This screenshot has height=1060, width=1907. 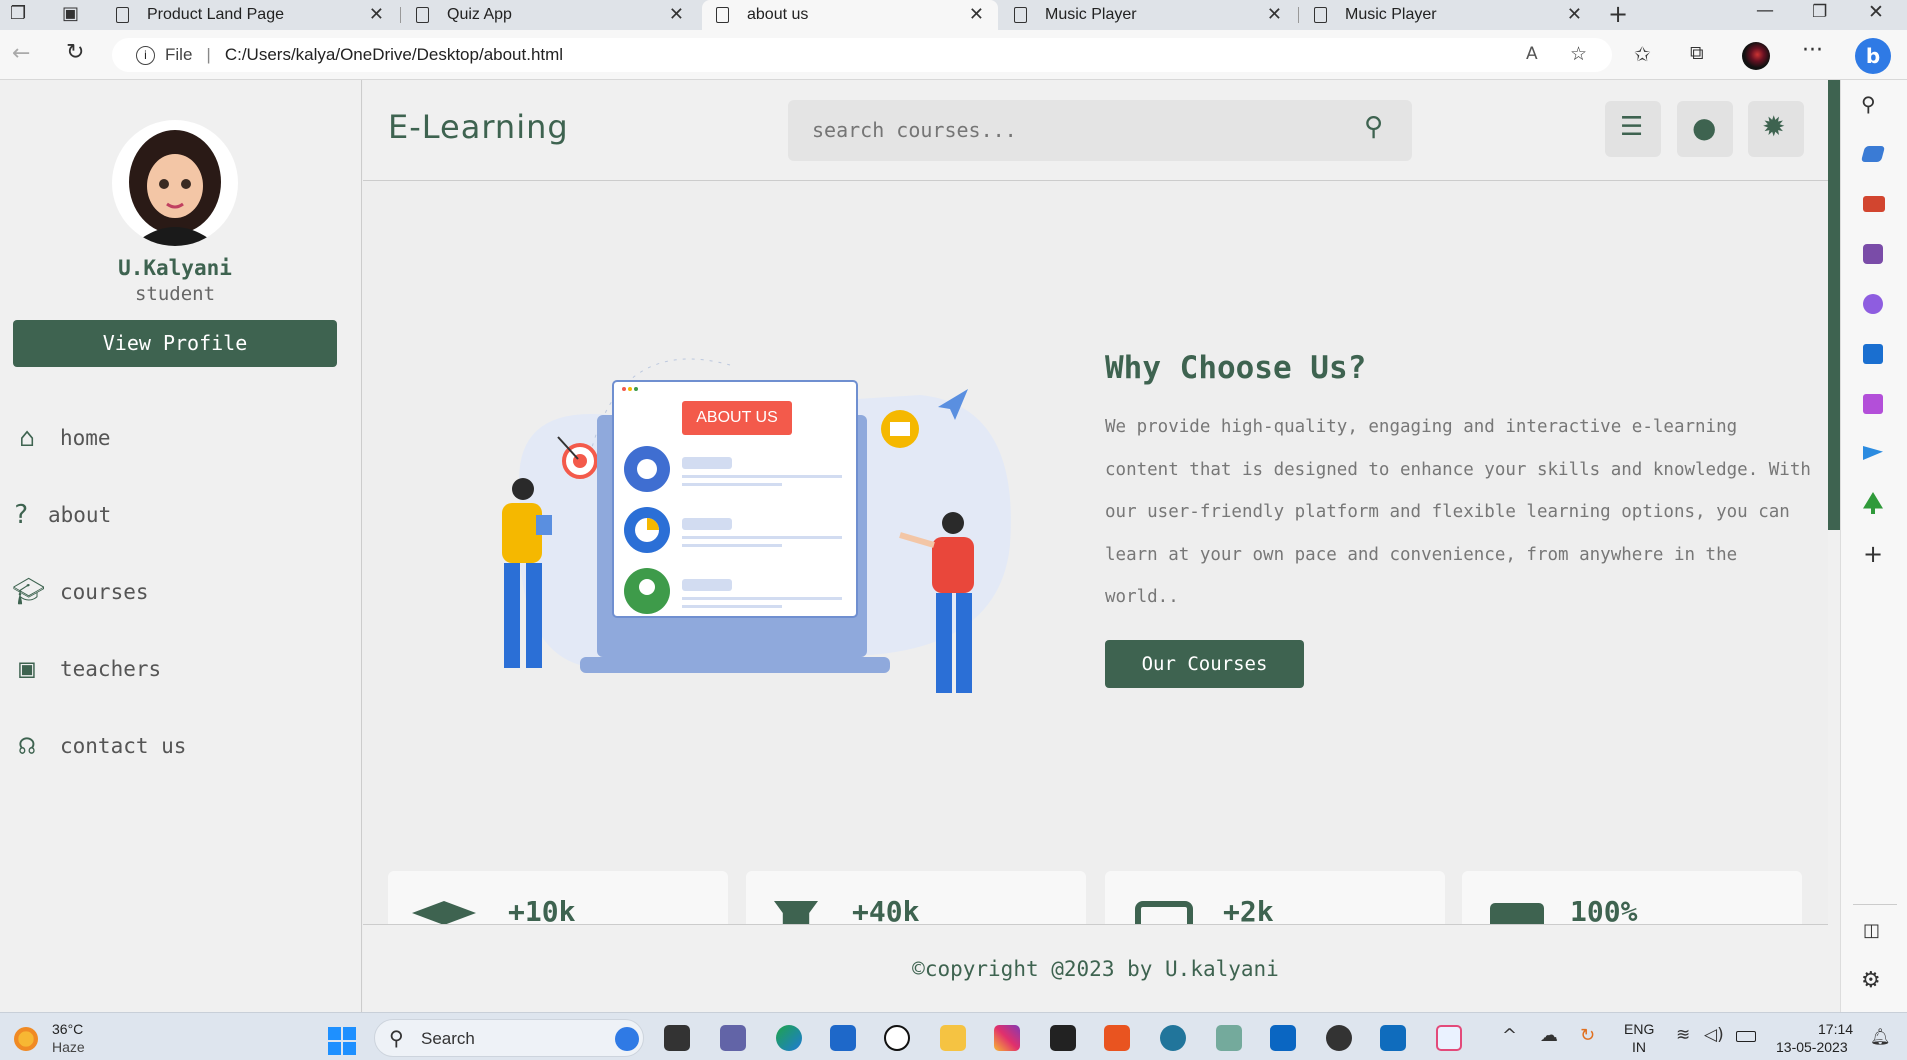 I want to click on tab-music-player-2: Music Player ✕, so click(x=1448, y=15).